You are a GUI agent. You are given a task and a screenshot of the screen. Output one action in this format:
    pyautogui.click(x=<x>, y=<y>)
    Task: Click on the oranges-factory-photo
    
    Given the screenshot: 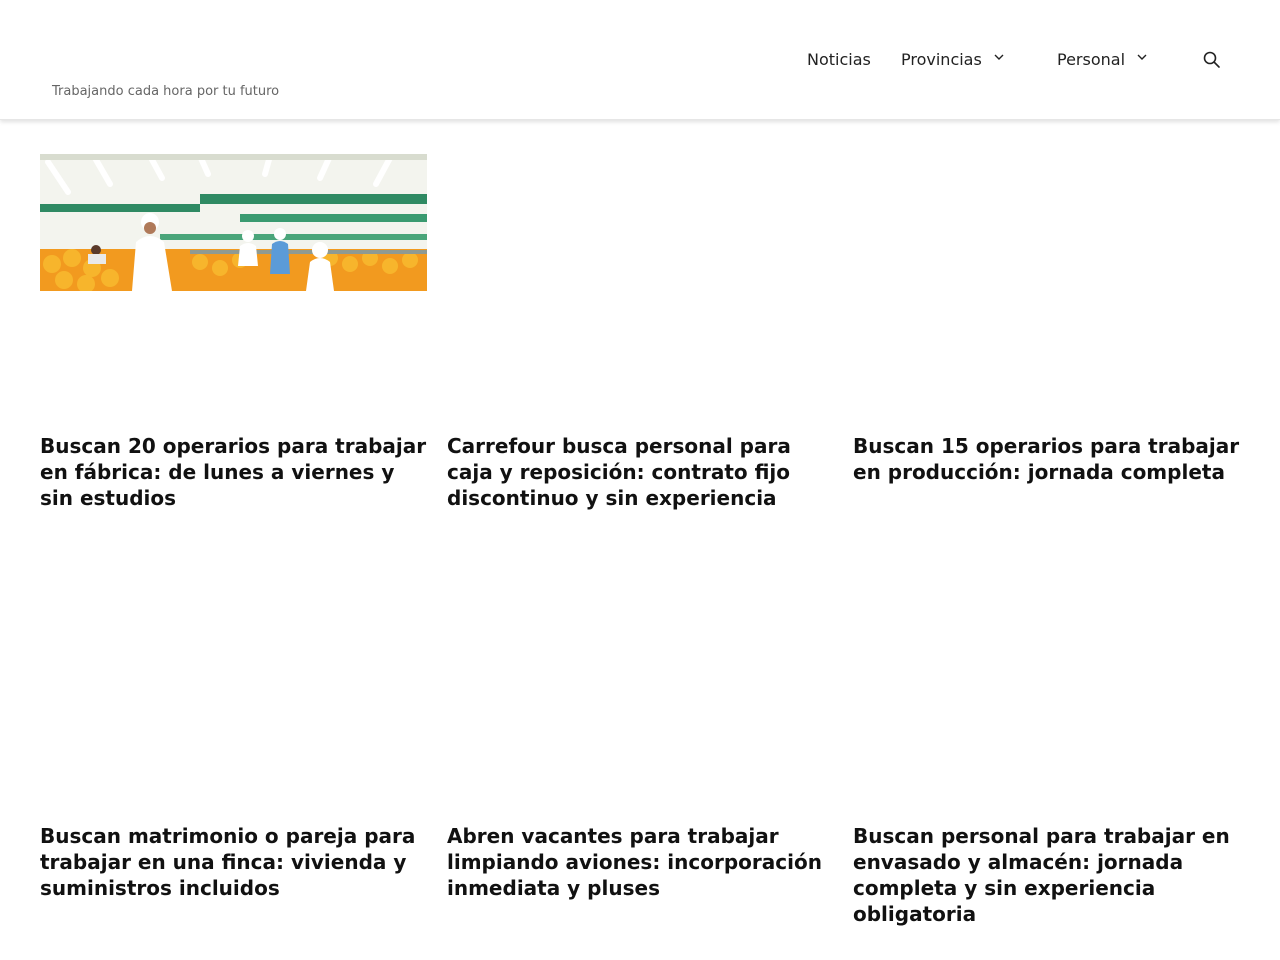 What is the action you would take?
    pyautogui.click(x=233, y=222)
    